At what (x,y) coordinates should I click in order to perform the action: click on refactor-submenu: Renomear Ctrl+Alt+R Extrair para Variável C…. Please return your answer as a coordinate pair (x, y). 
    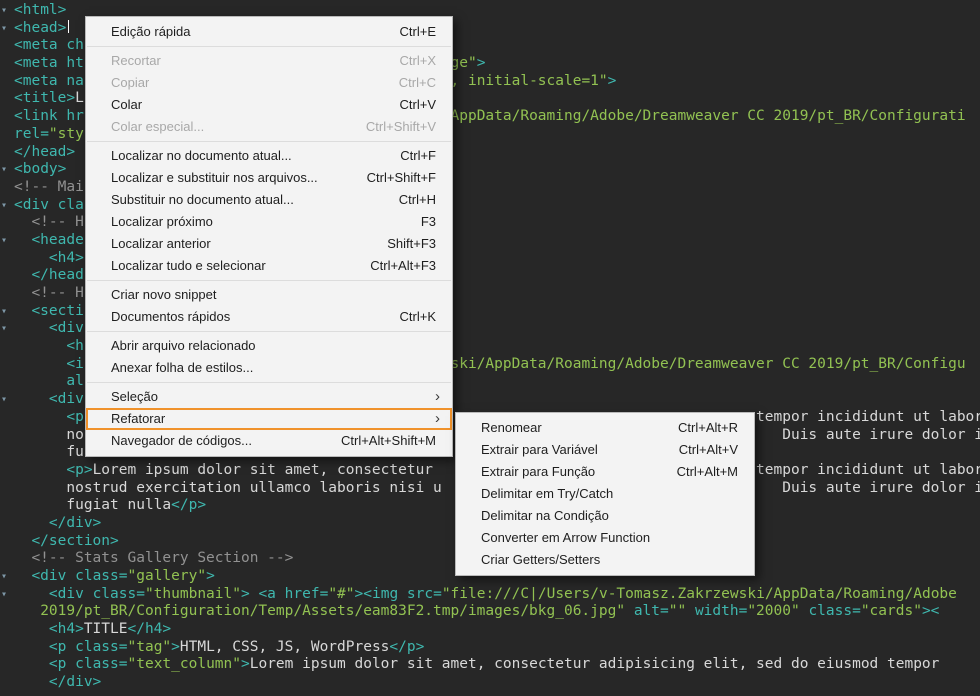
    Looking at the image, I should click on (605, 494).